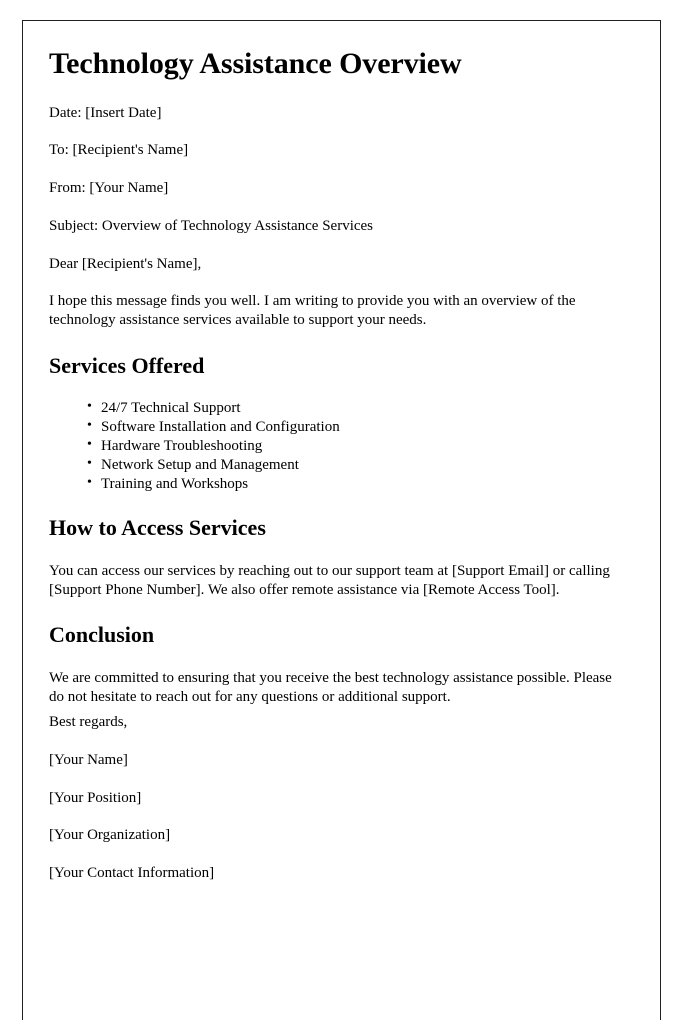  I want to click on list-item: 24/7 Technical Support, so click(360, 408).